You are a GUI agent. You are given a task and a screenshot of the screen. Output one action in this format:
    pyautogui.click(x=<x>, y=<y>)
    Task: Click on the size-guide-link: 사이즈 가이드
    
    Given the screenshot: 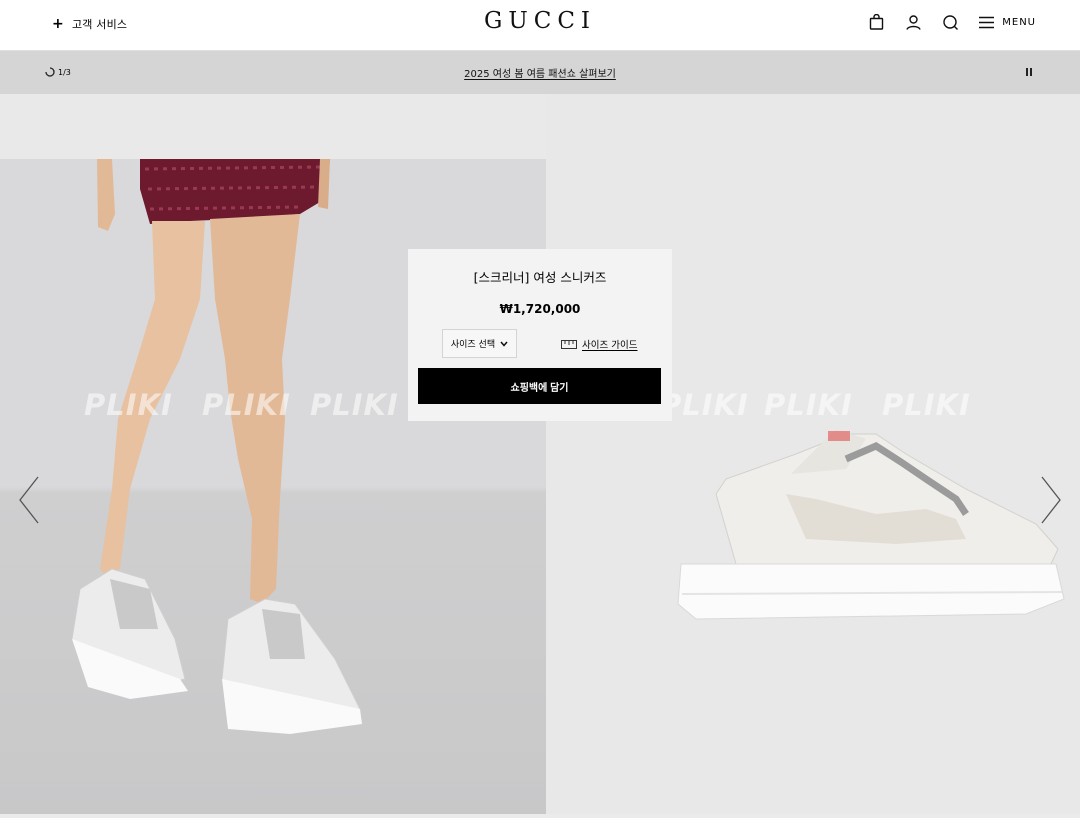 What is the action you would take?
    pyautogui.click(x=599, y=344)
    